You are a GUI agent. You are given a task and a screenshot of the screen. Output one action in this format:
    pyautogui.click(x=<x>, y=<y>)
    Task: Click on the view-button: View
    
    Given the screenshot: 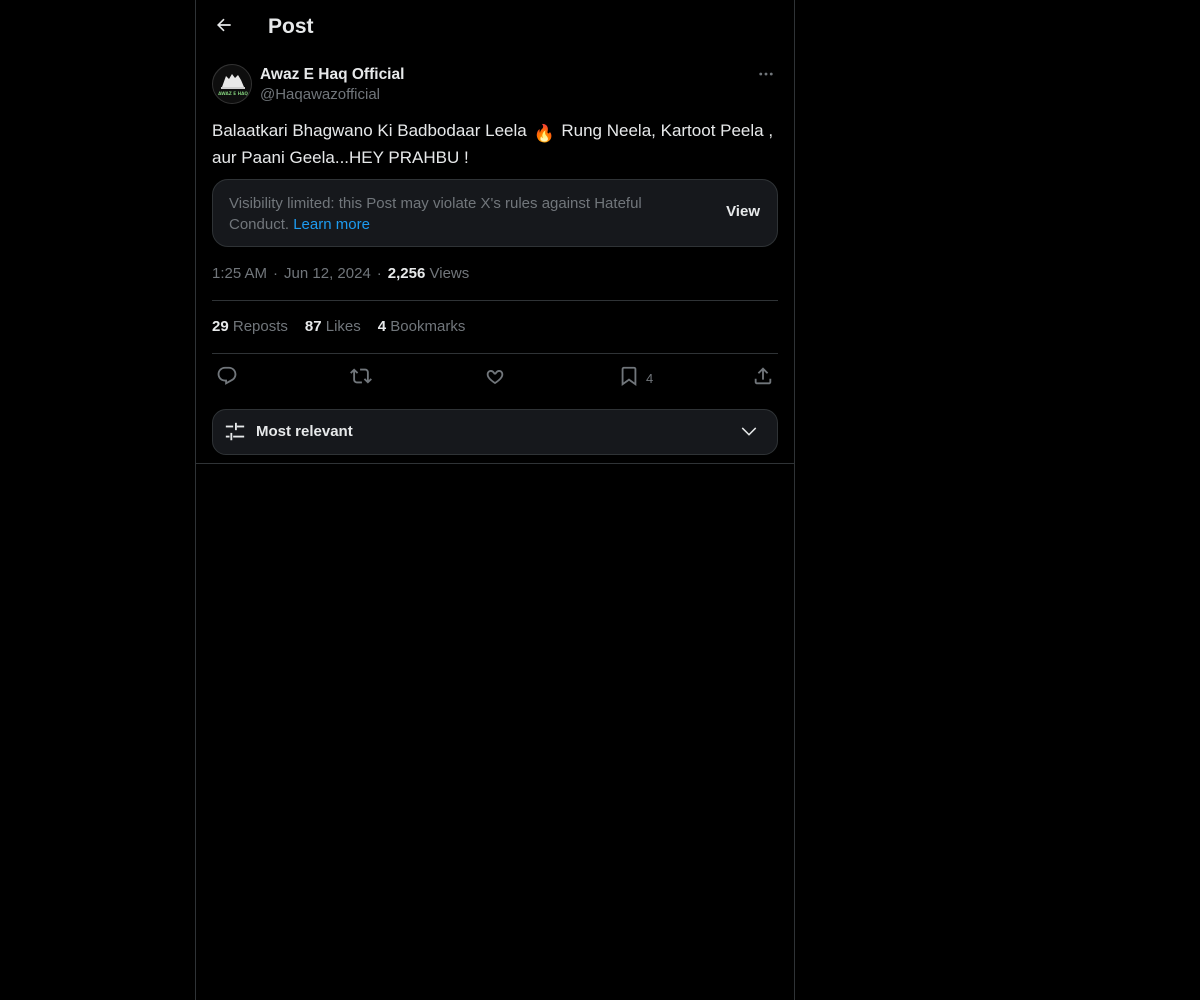 What is the action you would take?
    pyautogui.click(x=743, y=211)
    